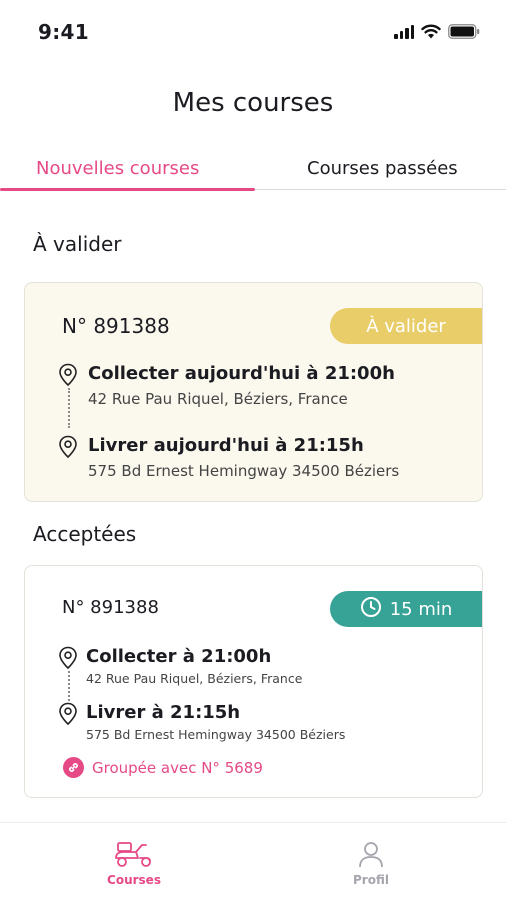 The height and width of the screenshot is (900, 506). I want to click on user-icon, so click(371, 854).